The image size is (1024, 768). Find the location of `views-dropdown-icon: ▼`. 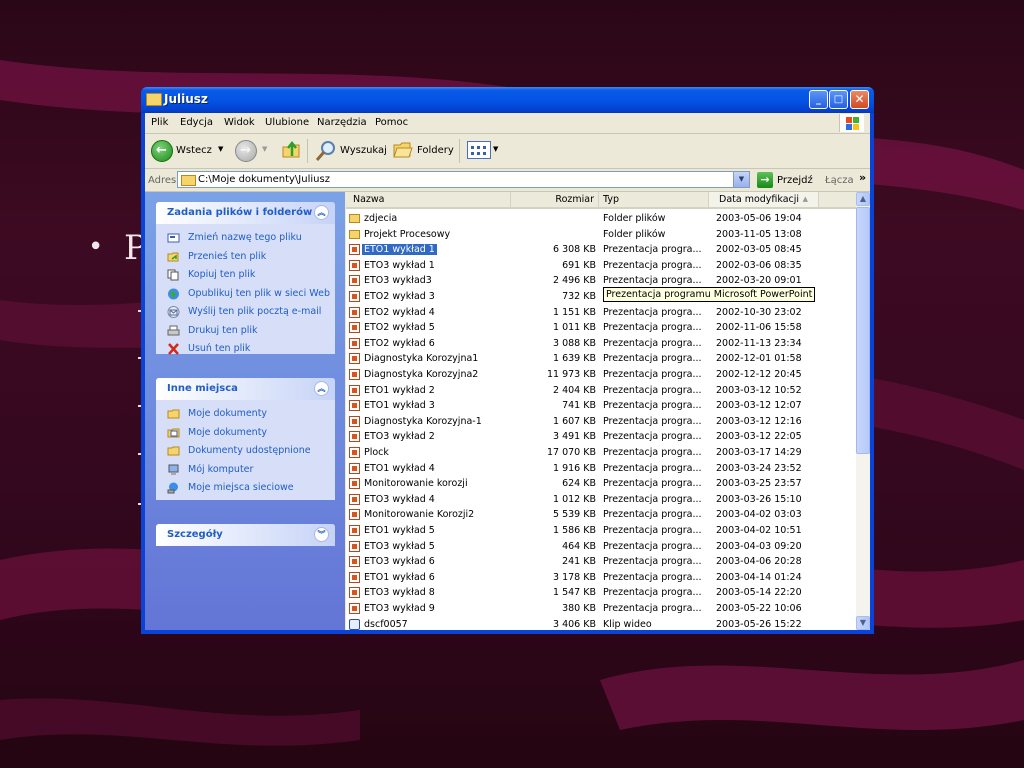

views-dropdown-icon: ▼ is located at coordinates (495, 149).